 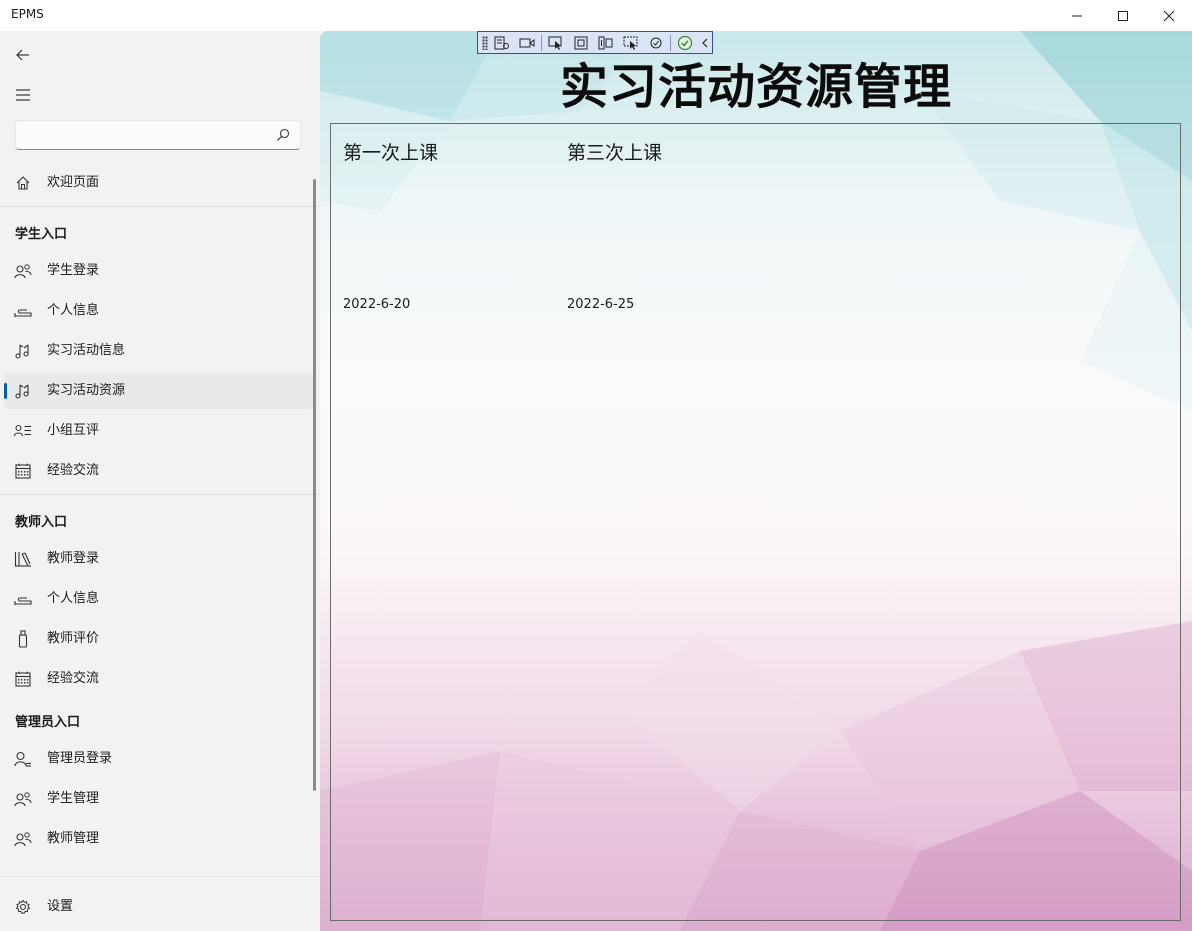 What do you see at coordinates (596, 15) in the screenshot?
I see `title-bar: EPMS` at bounding box center [596, 15].